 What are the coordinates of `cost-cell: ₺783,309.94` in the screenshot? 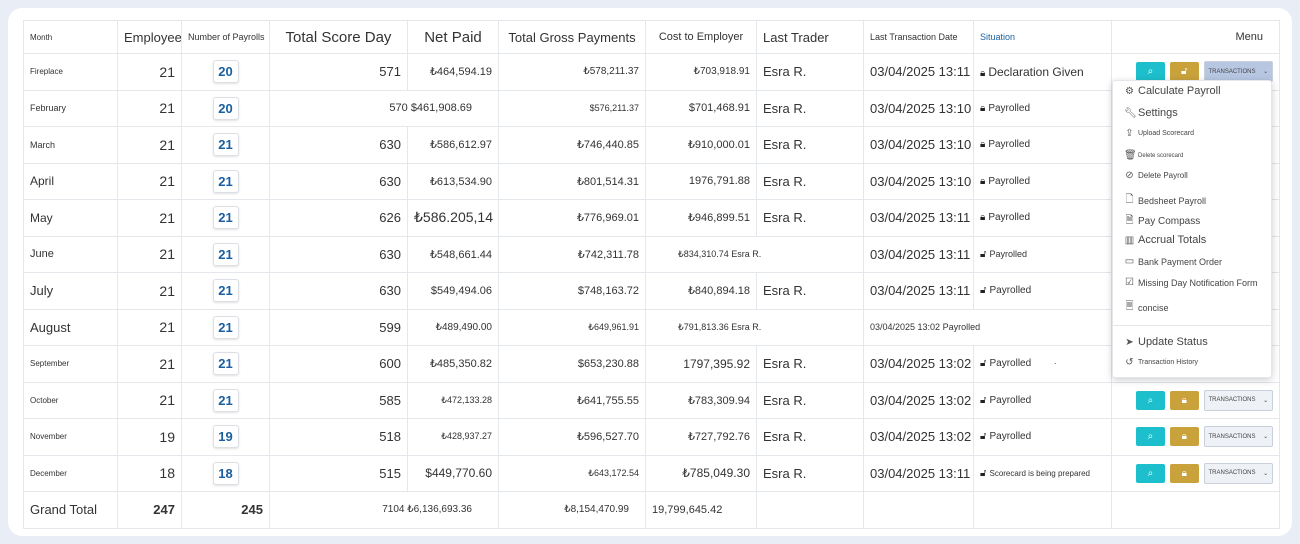 It's located at (701, 400).